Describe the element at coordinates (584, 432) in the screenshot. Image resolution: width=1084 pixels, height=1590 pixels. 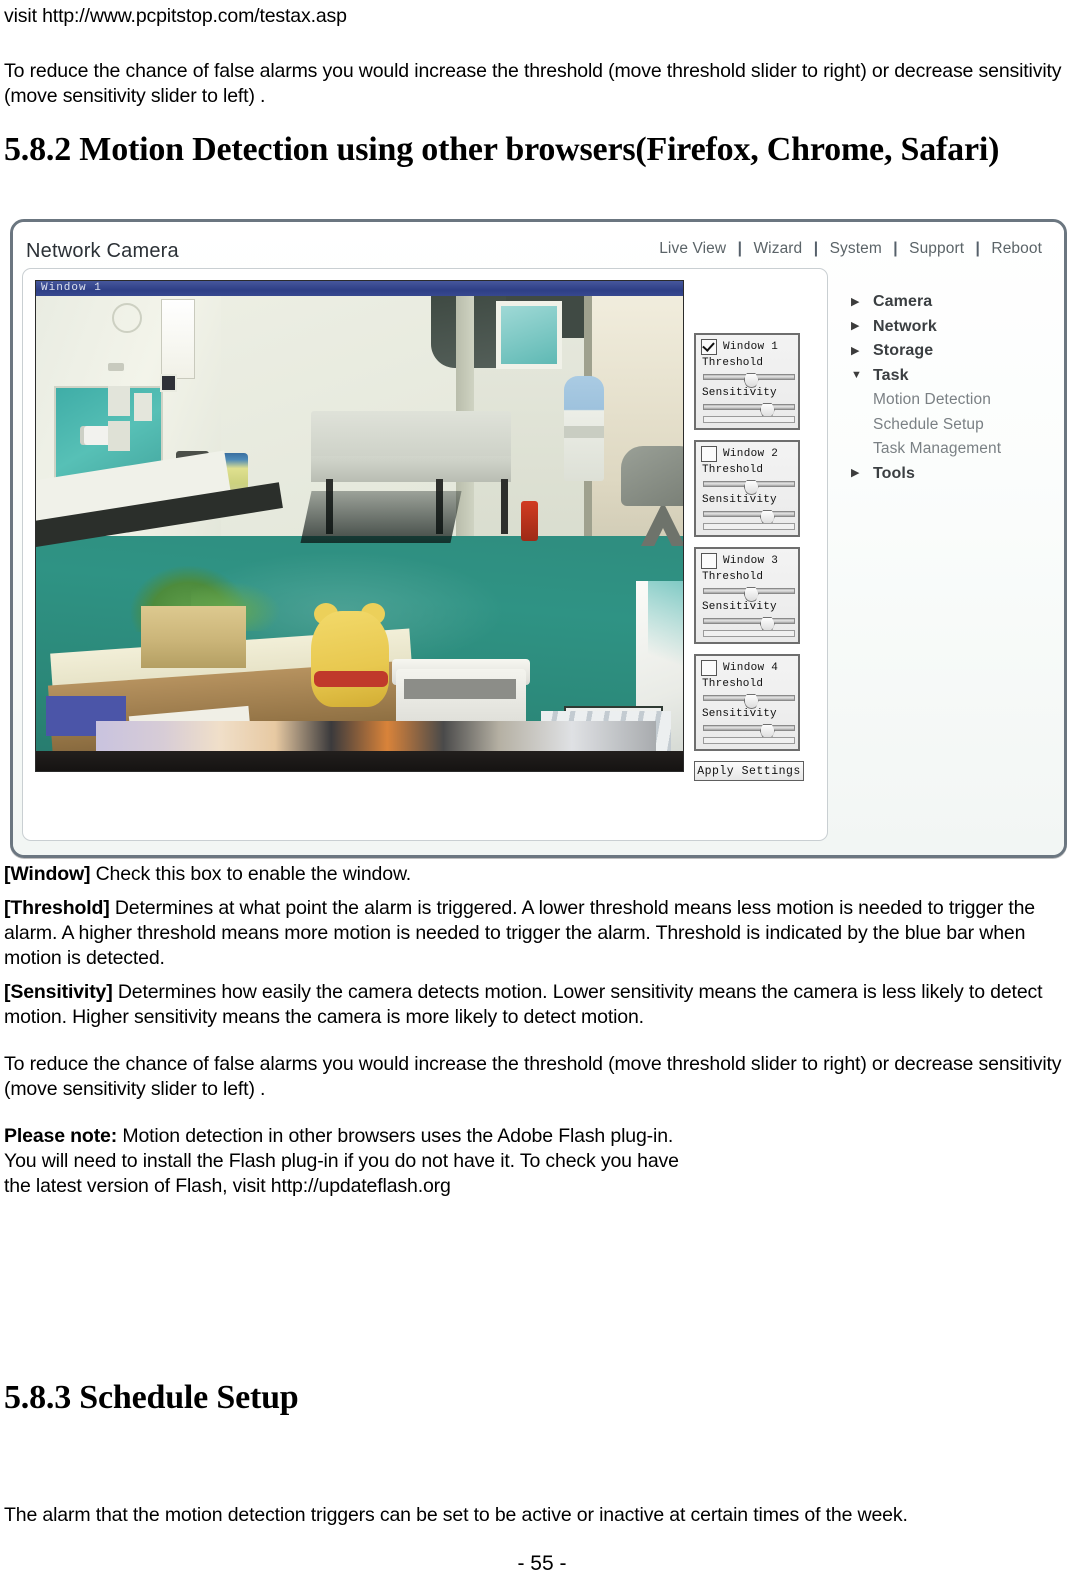
I see `scene-water-cooler-tap` at that location.